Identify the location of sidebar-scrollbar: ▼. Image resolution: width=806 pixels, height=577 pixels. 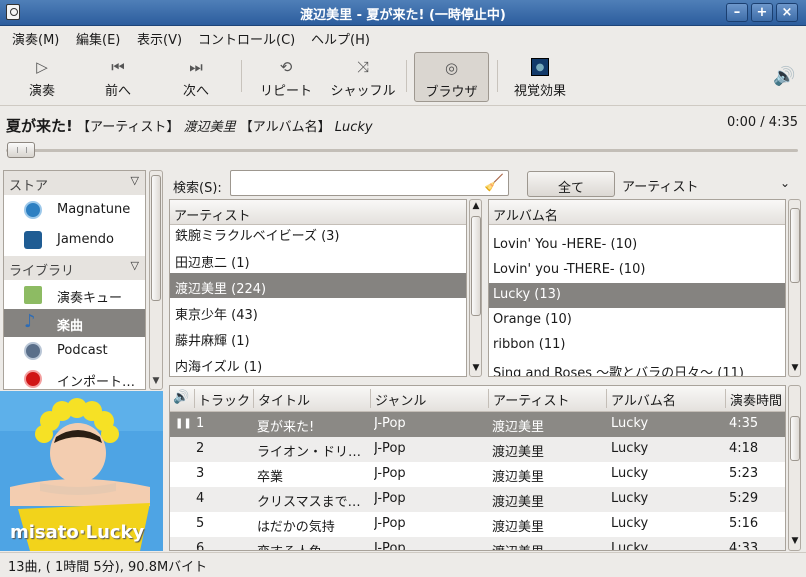
(156, 280).